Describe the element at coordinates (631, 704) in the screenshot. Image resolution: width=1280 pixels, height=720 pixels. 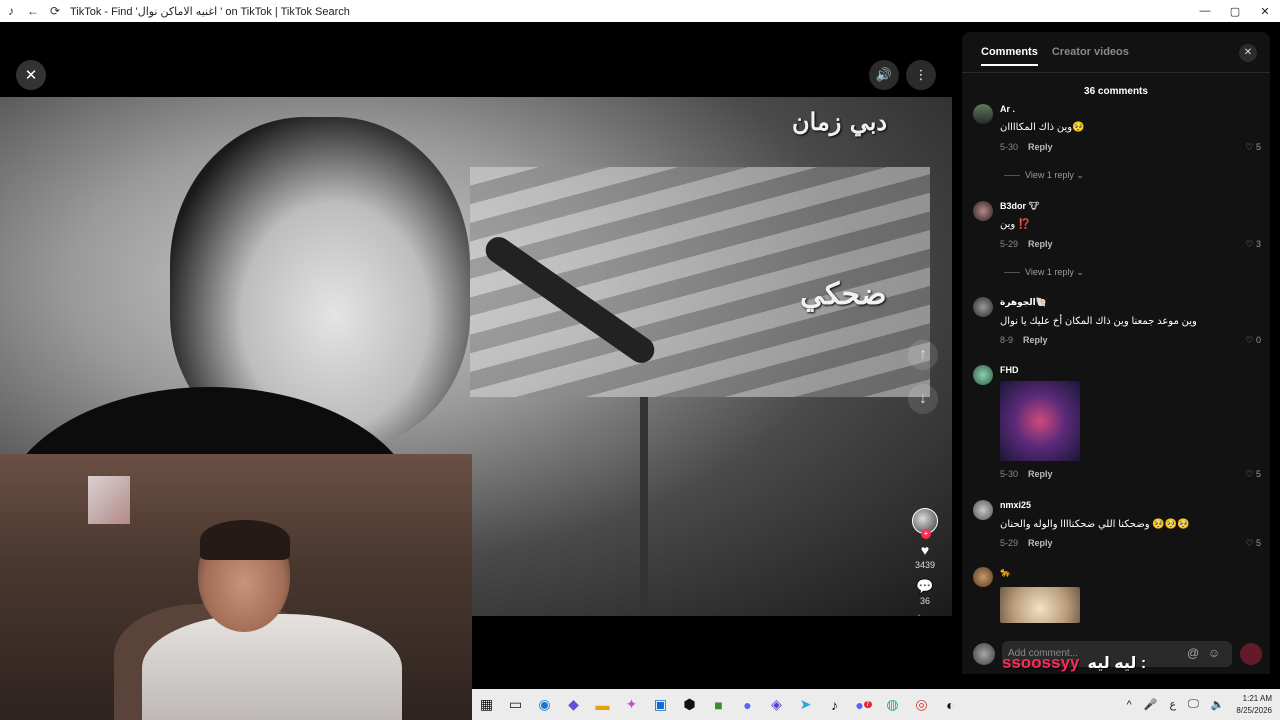
I see `copilot-app-icon: ✦` at that location.